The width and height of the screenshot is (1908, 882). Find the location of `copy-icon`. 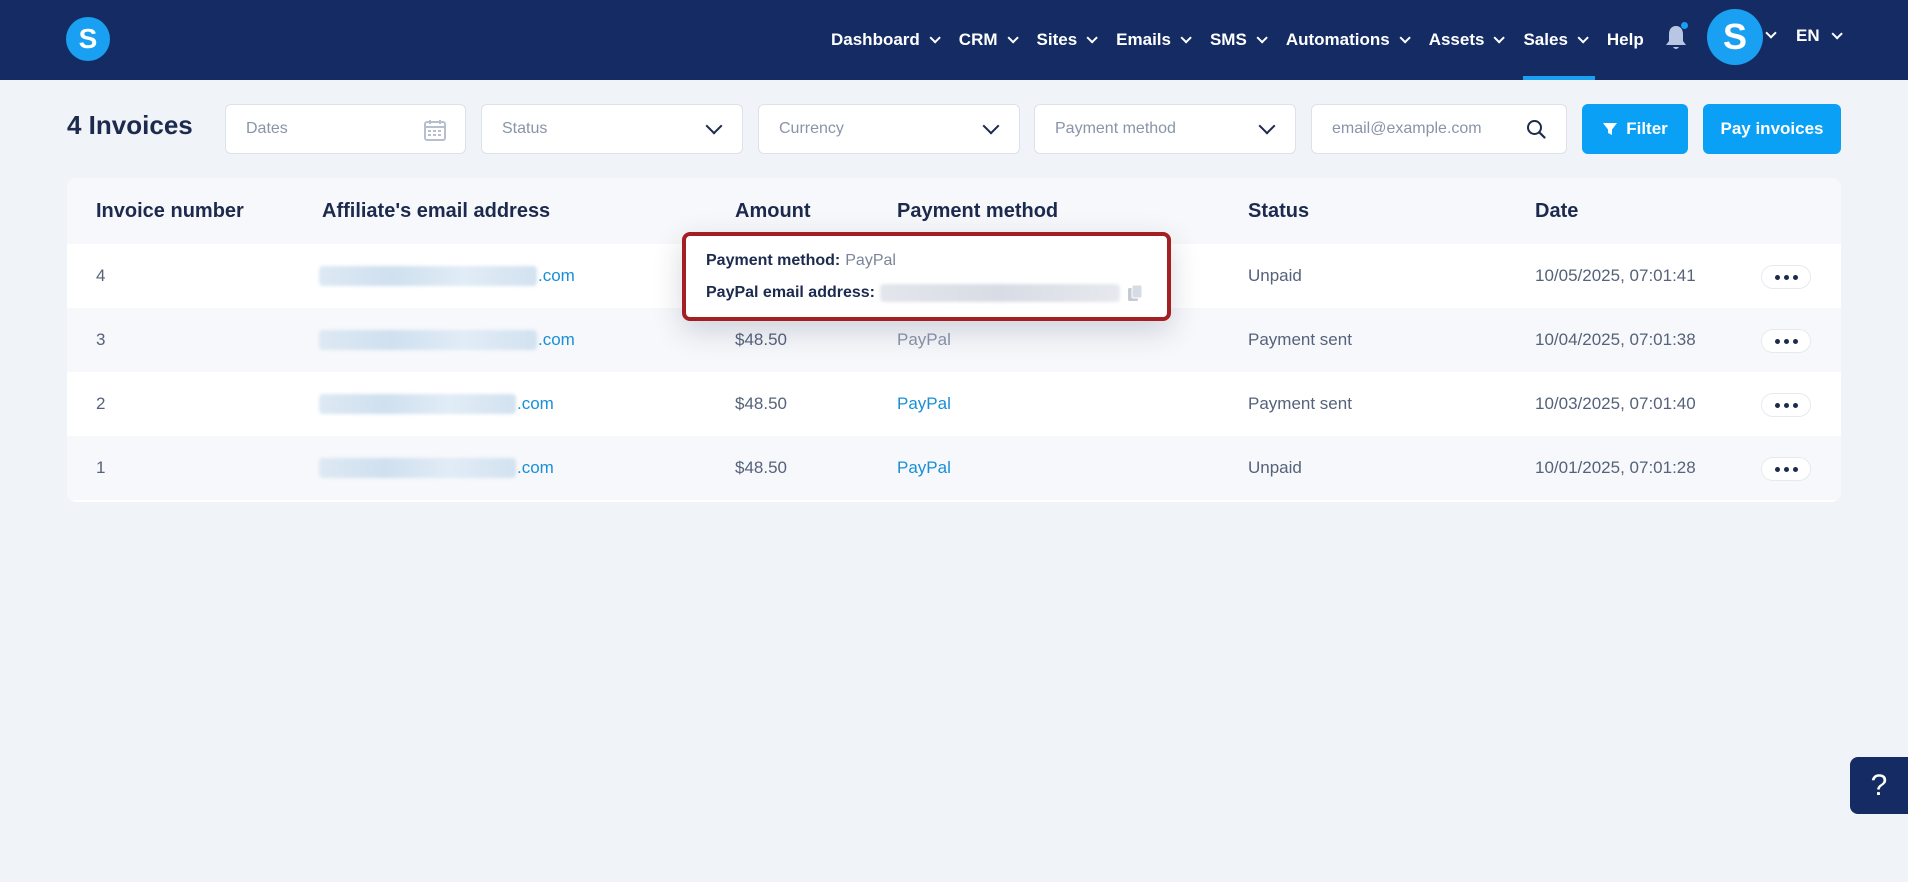

copy-icon is located at coordinates (1135, 293).